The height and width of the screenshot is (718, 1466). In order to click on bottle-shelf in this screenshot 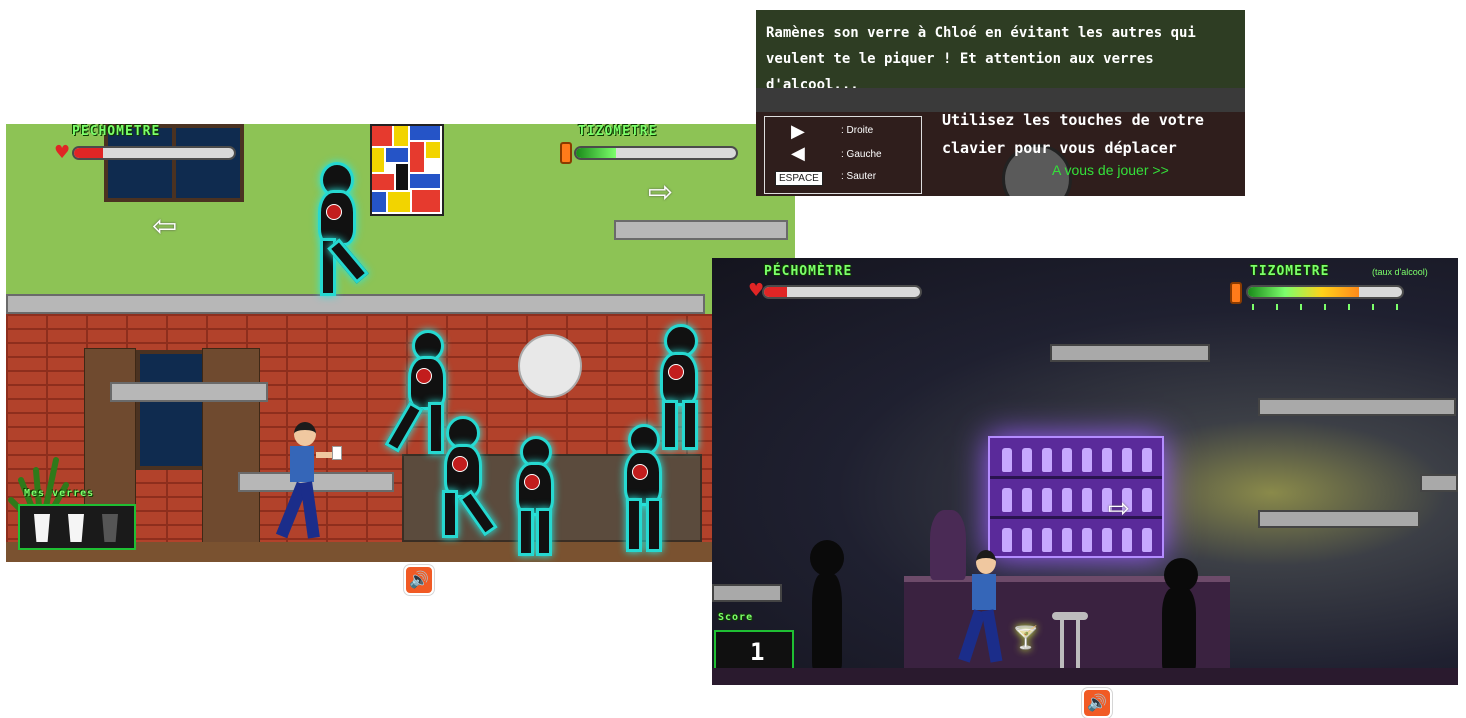, I will do `click(1076, 497)`.